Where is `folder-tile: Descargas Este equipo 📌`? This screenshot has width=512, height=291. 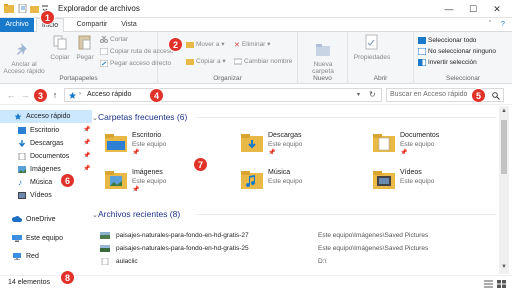 folder-tile: Descargas Este equipo 📌 is located at coordinates (305, 146).